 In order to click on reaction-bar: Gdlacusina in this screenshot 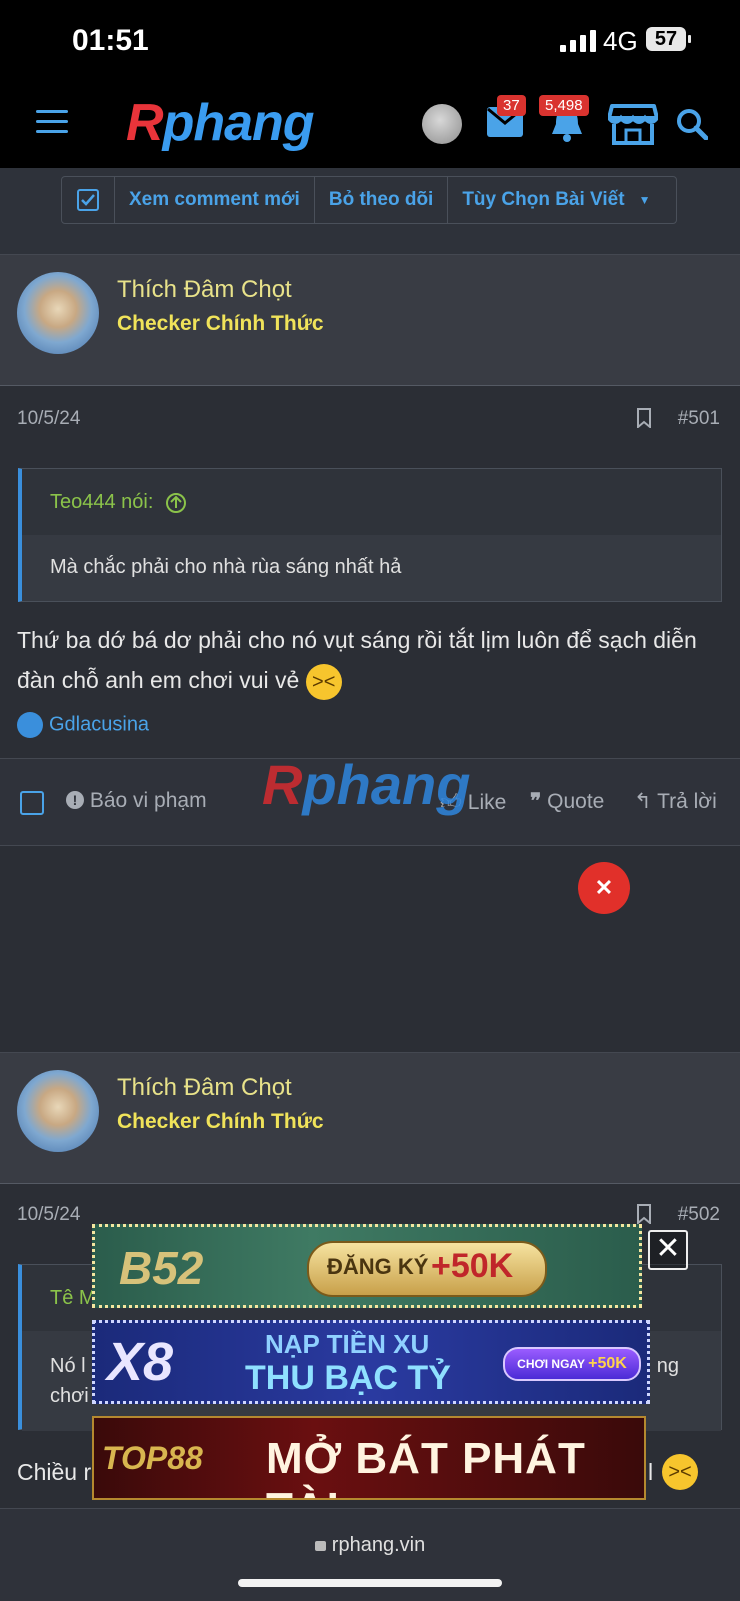, I will do `click(83, 725)`.